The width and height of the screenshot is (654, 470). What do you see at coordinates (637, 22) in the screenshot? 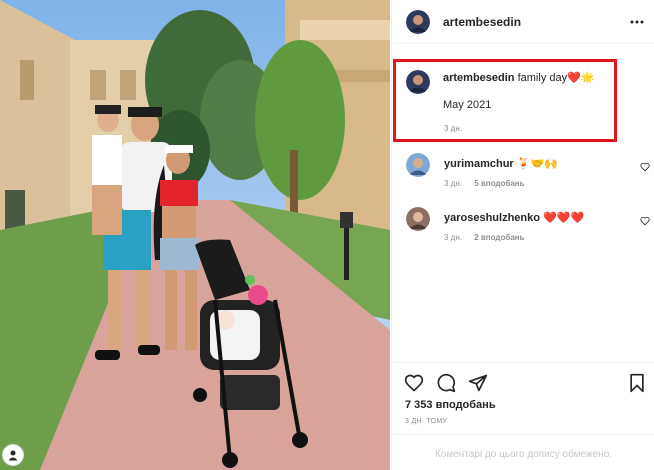
I see `more-icon` at bounding box center [637, 22].